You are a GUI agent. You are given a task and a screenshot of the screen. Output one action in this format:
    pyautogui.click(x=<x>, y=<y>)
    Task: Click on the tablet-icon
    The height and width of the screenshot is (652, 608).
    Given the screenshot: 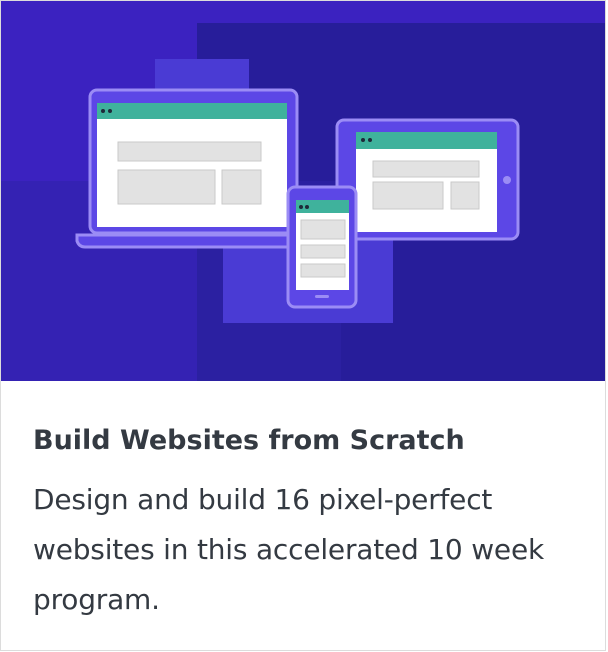 What is the action you would take?
    pyautogui.click(x=427, y=179)
    